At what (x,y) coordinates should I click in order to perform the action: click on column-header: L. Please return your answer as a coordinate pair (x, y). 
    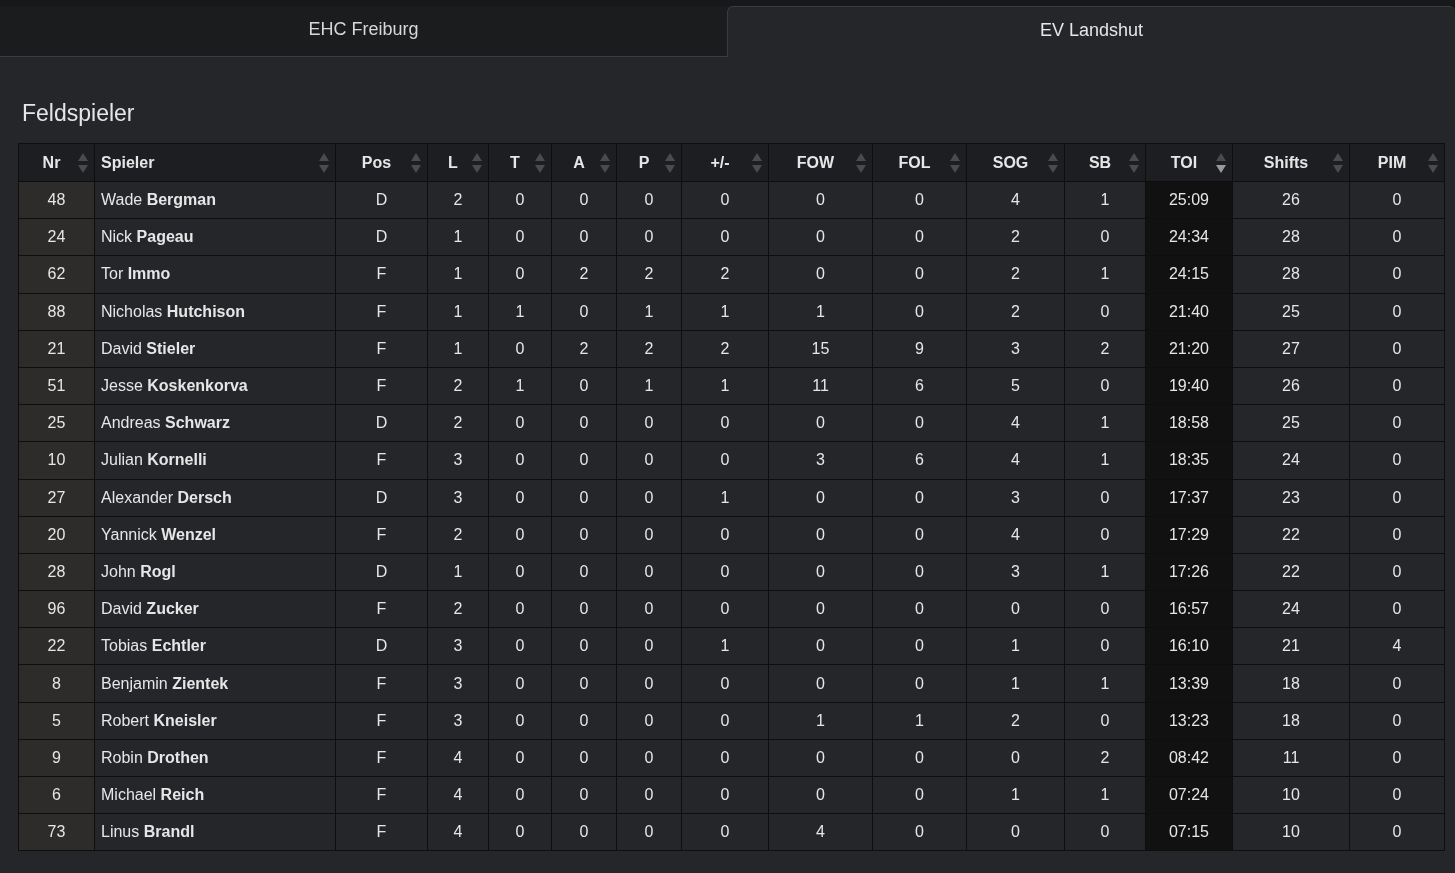
    Looking at the image, I should click on (458, 162).